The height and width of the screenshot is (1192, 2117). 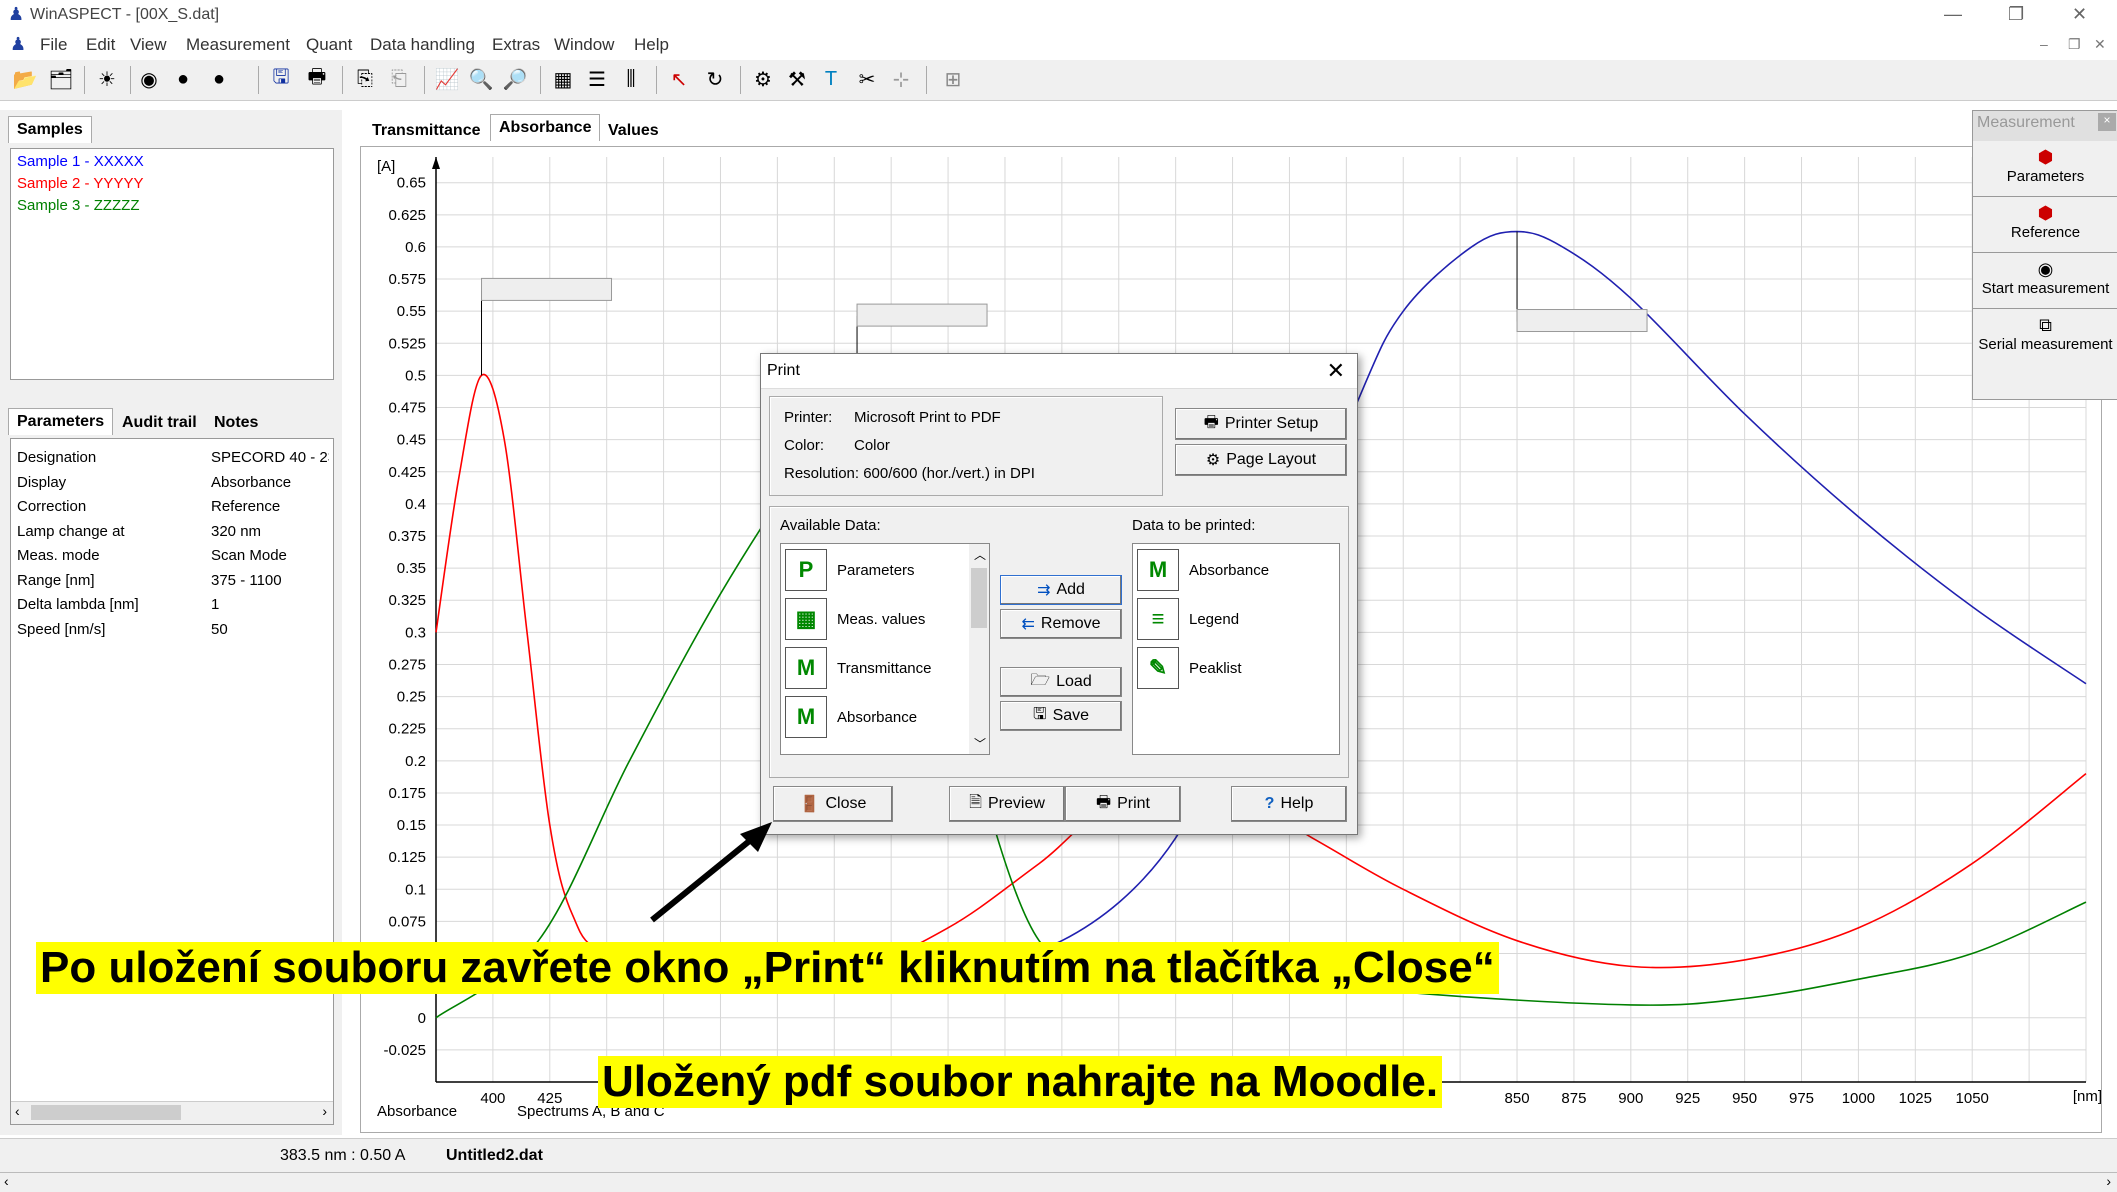 I want to click on menu-measurement: Measurement, so click(x=238, y=45).